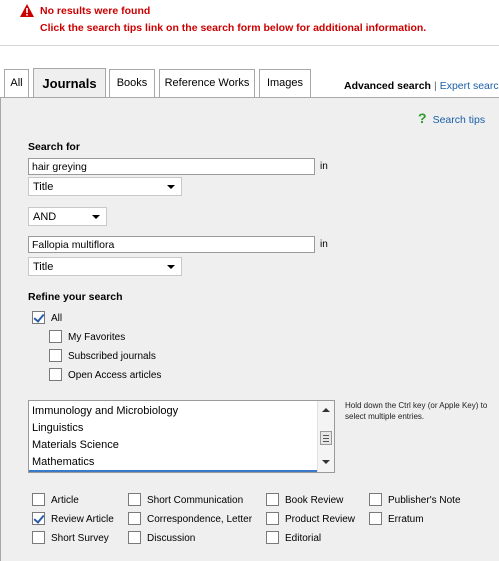 This screenshot has height=561, width=499. What do you see at coordinates (195, 500) in the screenshot?
I see `short-communication-label: Short Communication` at bounding box center [195, 500].